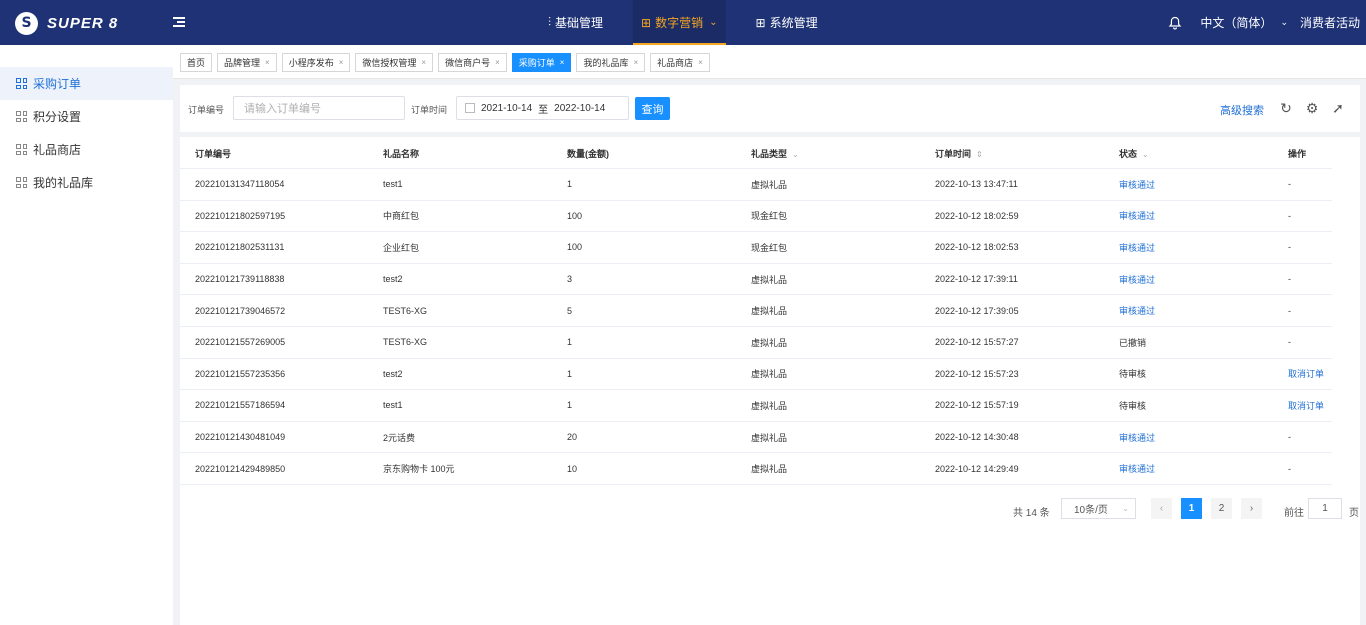 The height and width of the screenshot is (625, 1366). What do you see at coordinates (769, 437) in the screenshot?
I see `cell-gift-type: 虚拟礼品` at bounding box center [769, 437].